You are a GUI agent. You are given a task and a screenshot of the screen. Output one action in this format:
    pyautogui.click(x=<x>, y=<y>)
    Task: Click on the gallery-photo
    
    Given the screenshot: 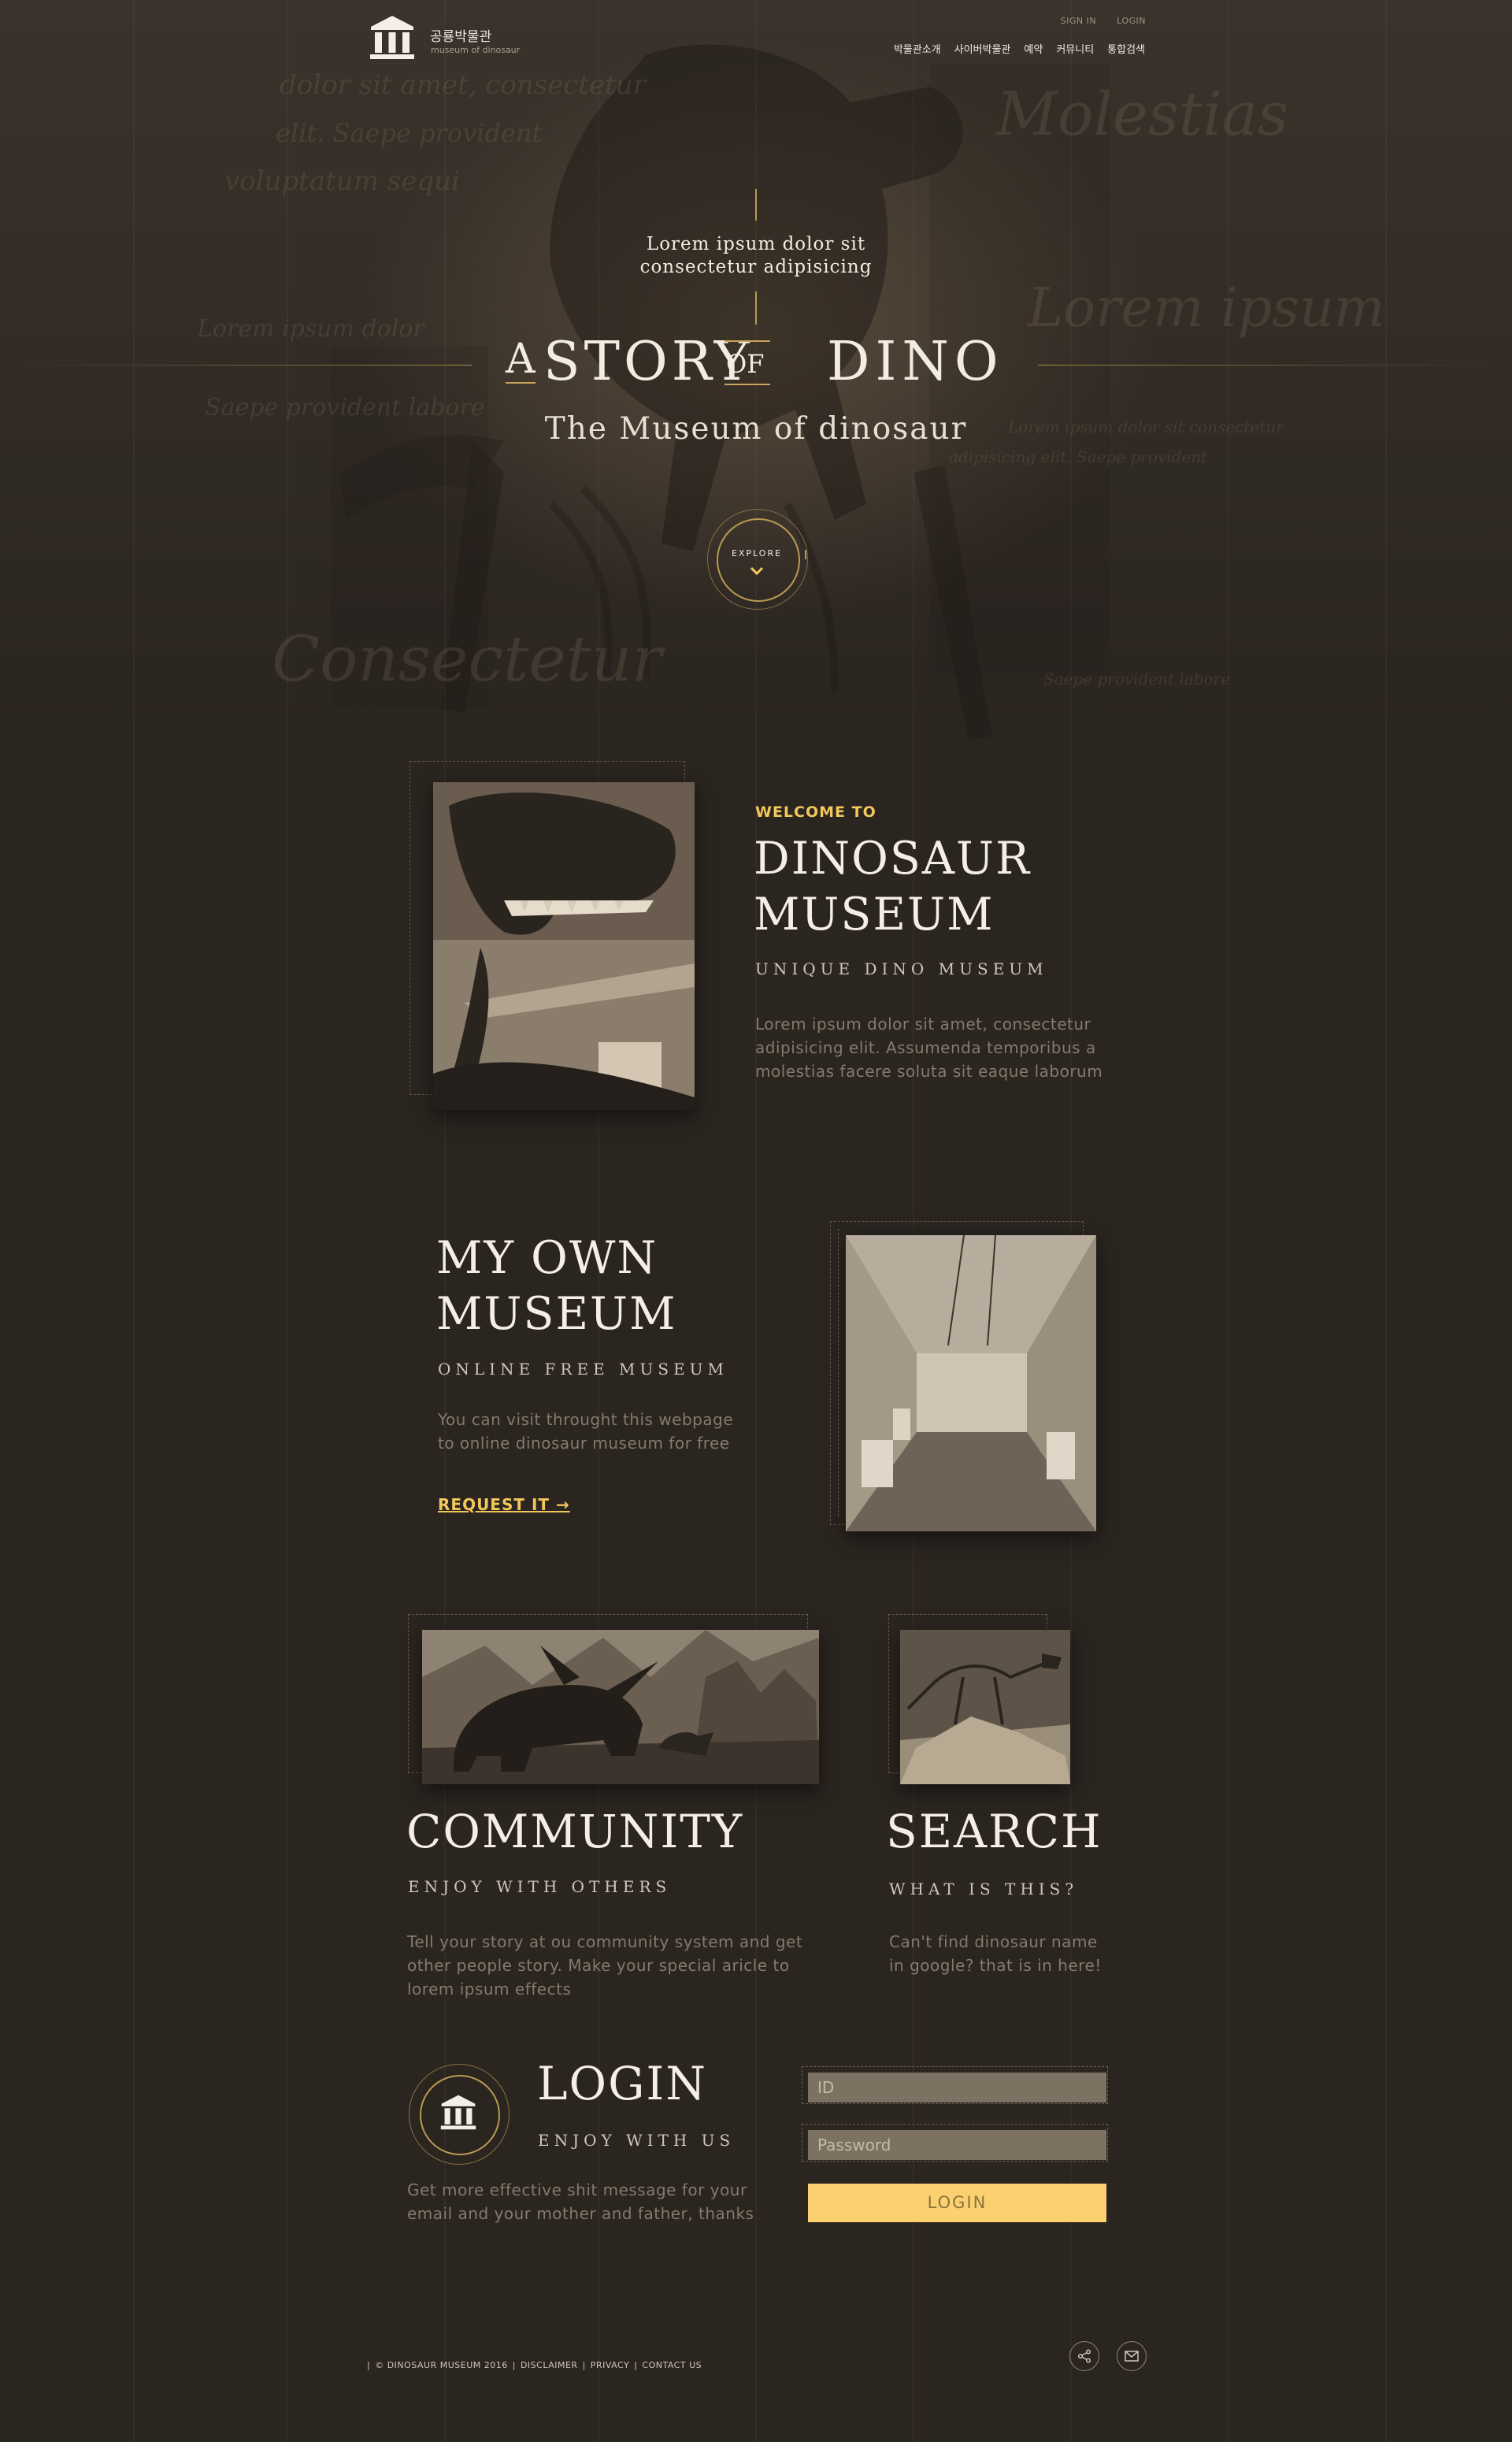 What is the action you would take?
    pyautogui.click(x=971, y=1383)
    